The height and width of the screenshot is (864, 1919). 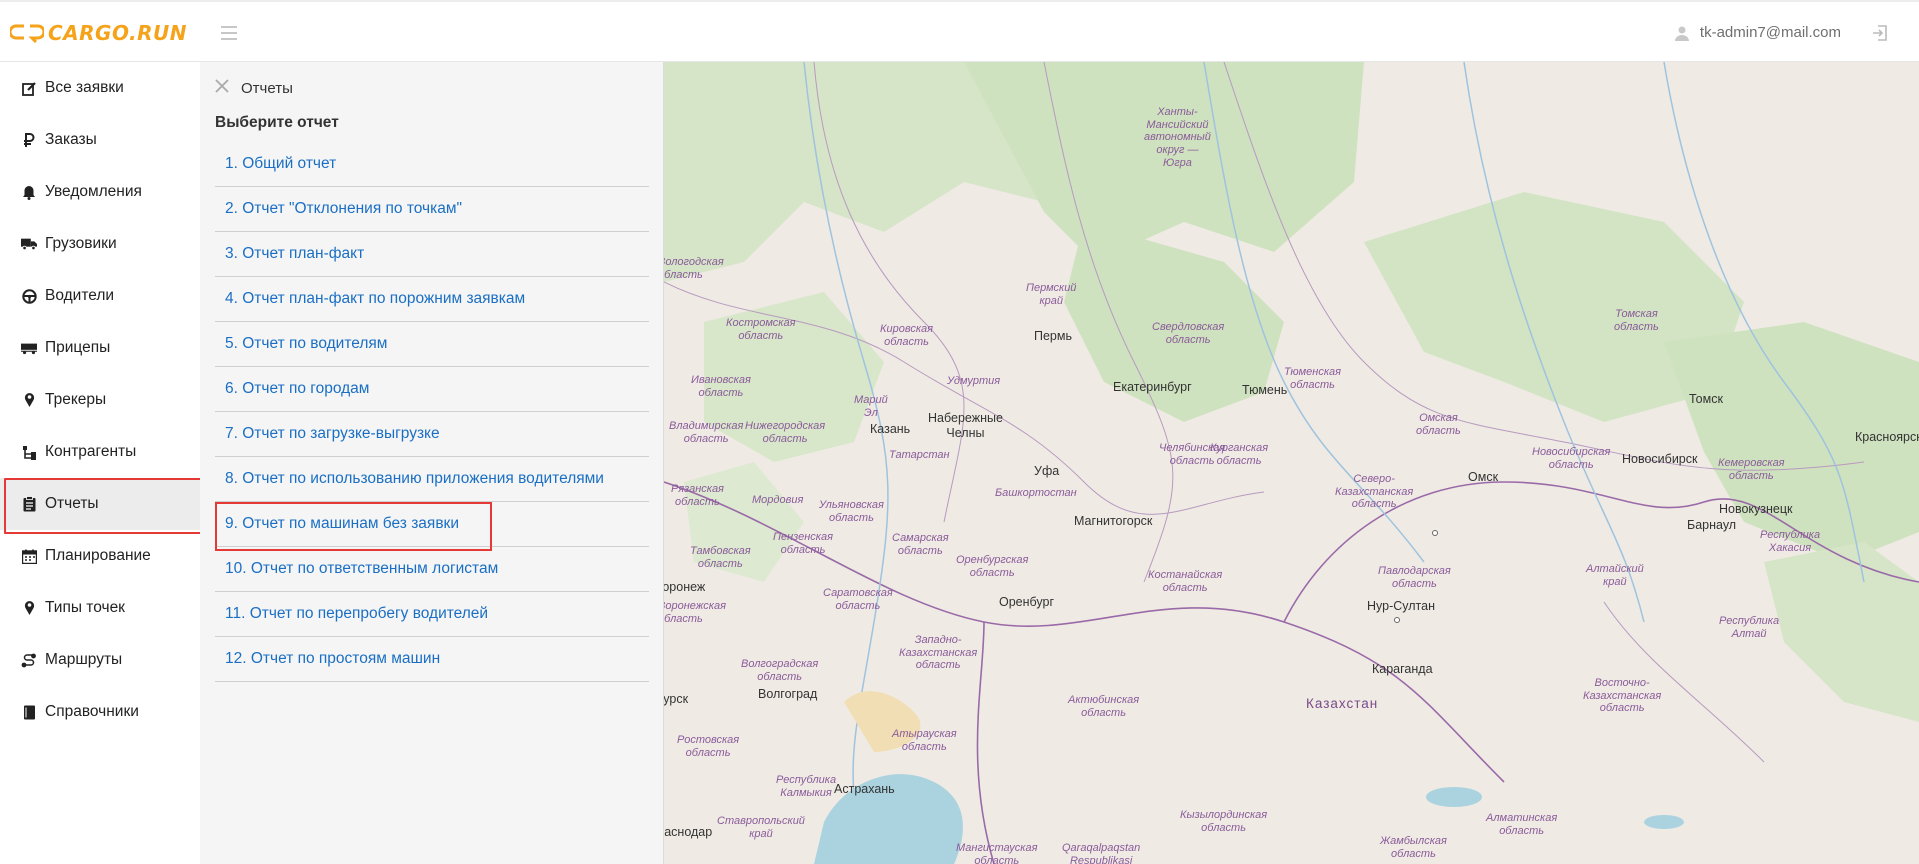 I want to click on city-dot, so click(x=1397, y=620).